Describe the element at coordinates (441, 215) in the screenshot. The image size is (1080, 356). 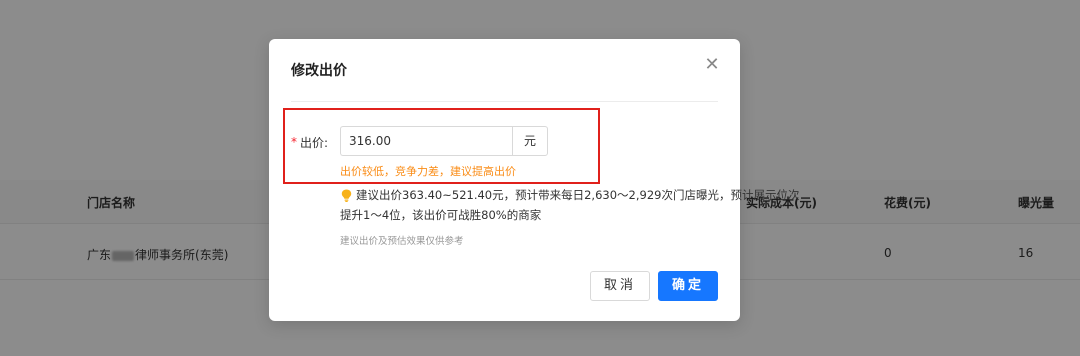
I see `suggestion-text-line2: 提升1～4位，该出价可战胜80%的商家` at that location.